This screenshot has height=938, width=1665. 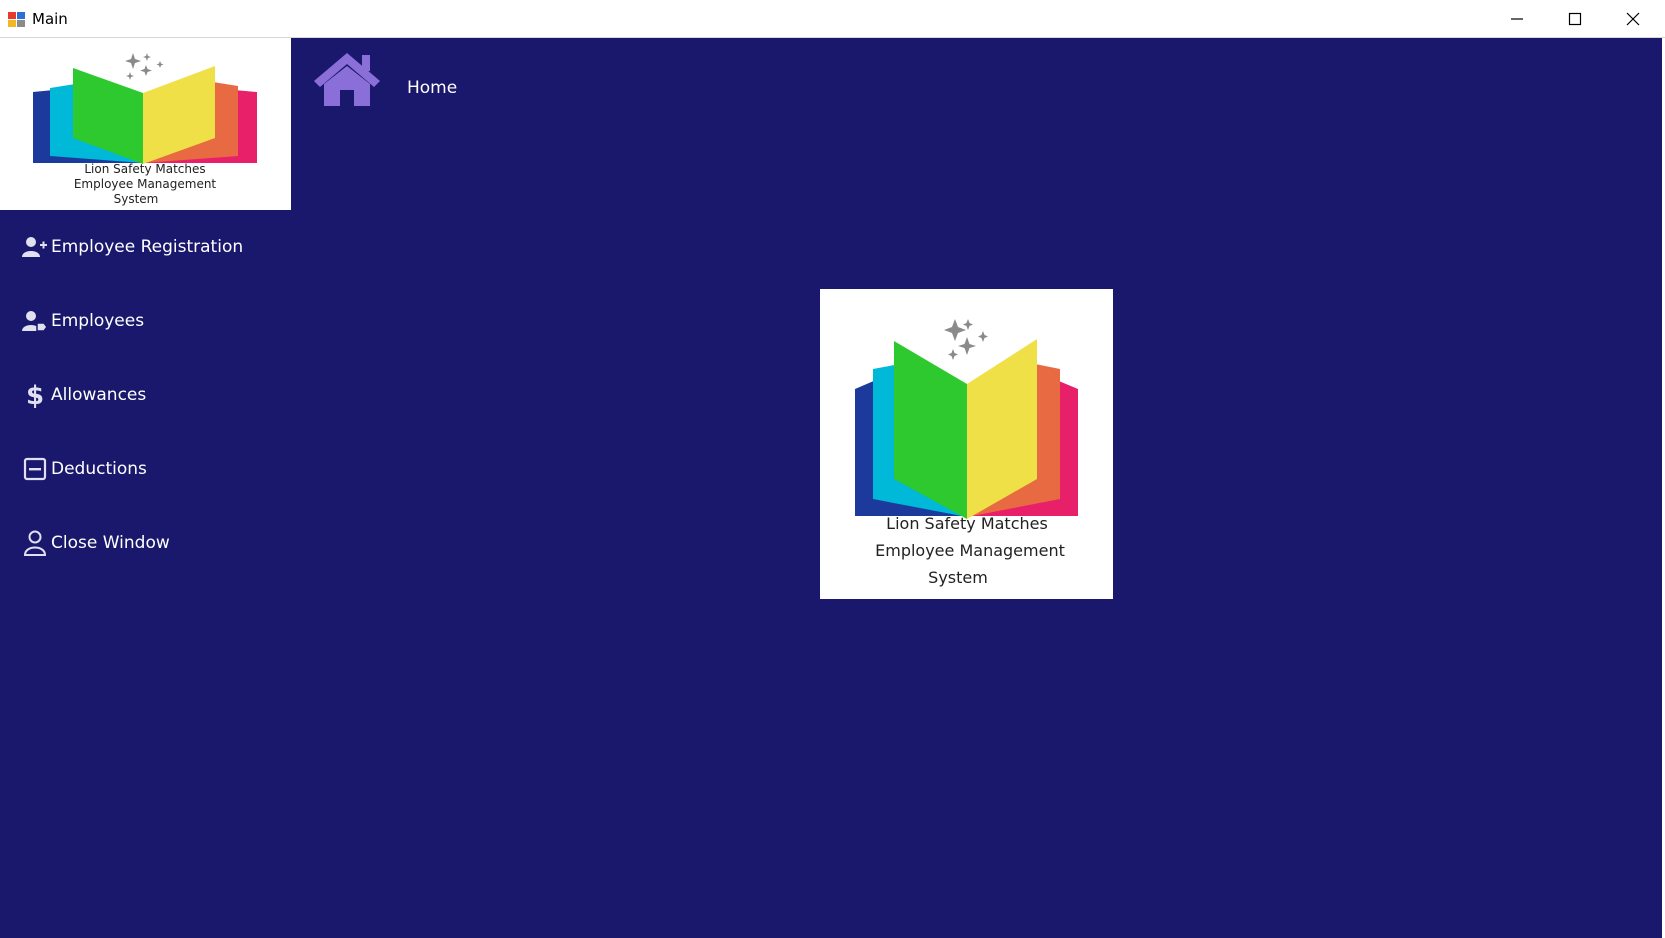 What do you see at coordinates (432, 88) in the screenshot?
I see `header-home-label: Home` at bounding box center [432, 88].